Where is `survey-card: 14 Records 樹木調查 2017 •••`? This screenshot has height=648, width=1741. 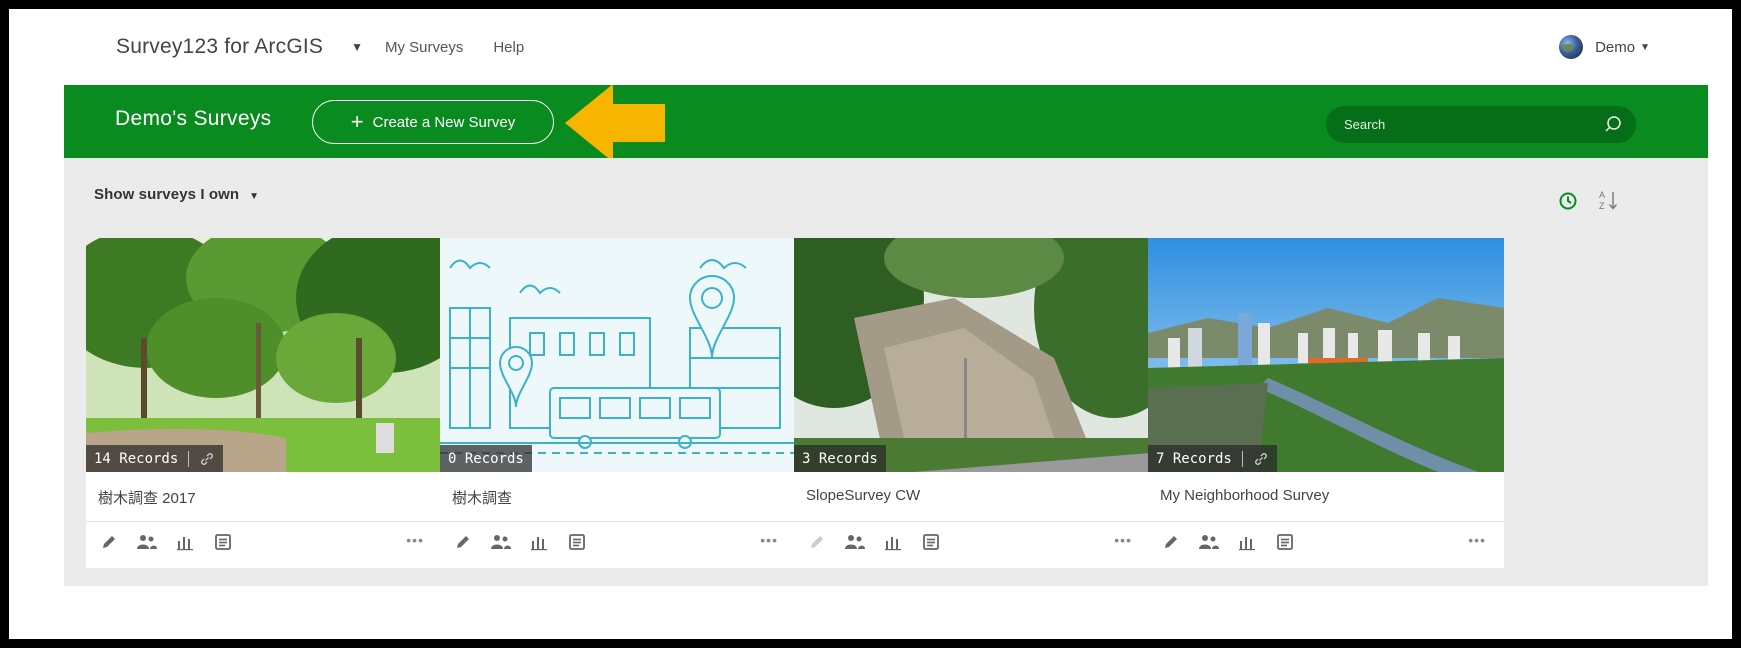
survey-card: 14 Records 樹木調查 2017 ••• is located at coordinates (264, 403).